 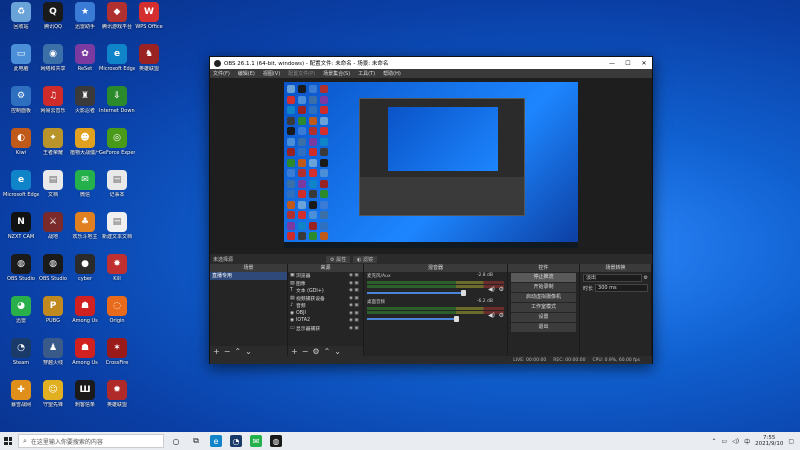 What do you see at coordinates (53, 22) in the screenshot?
I see `desktop-icon-qq: Q 腾讯QQ` at bounding box center [53, 22].